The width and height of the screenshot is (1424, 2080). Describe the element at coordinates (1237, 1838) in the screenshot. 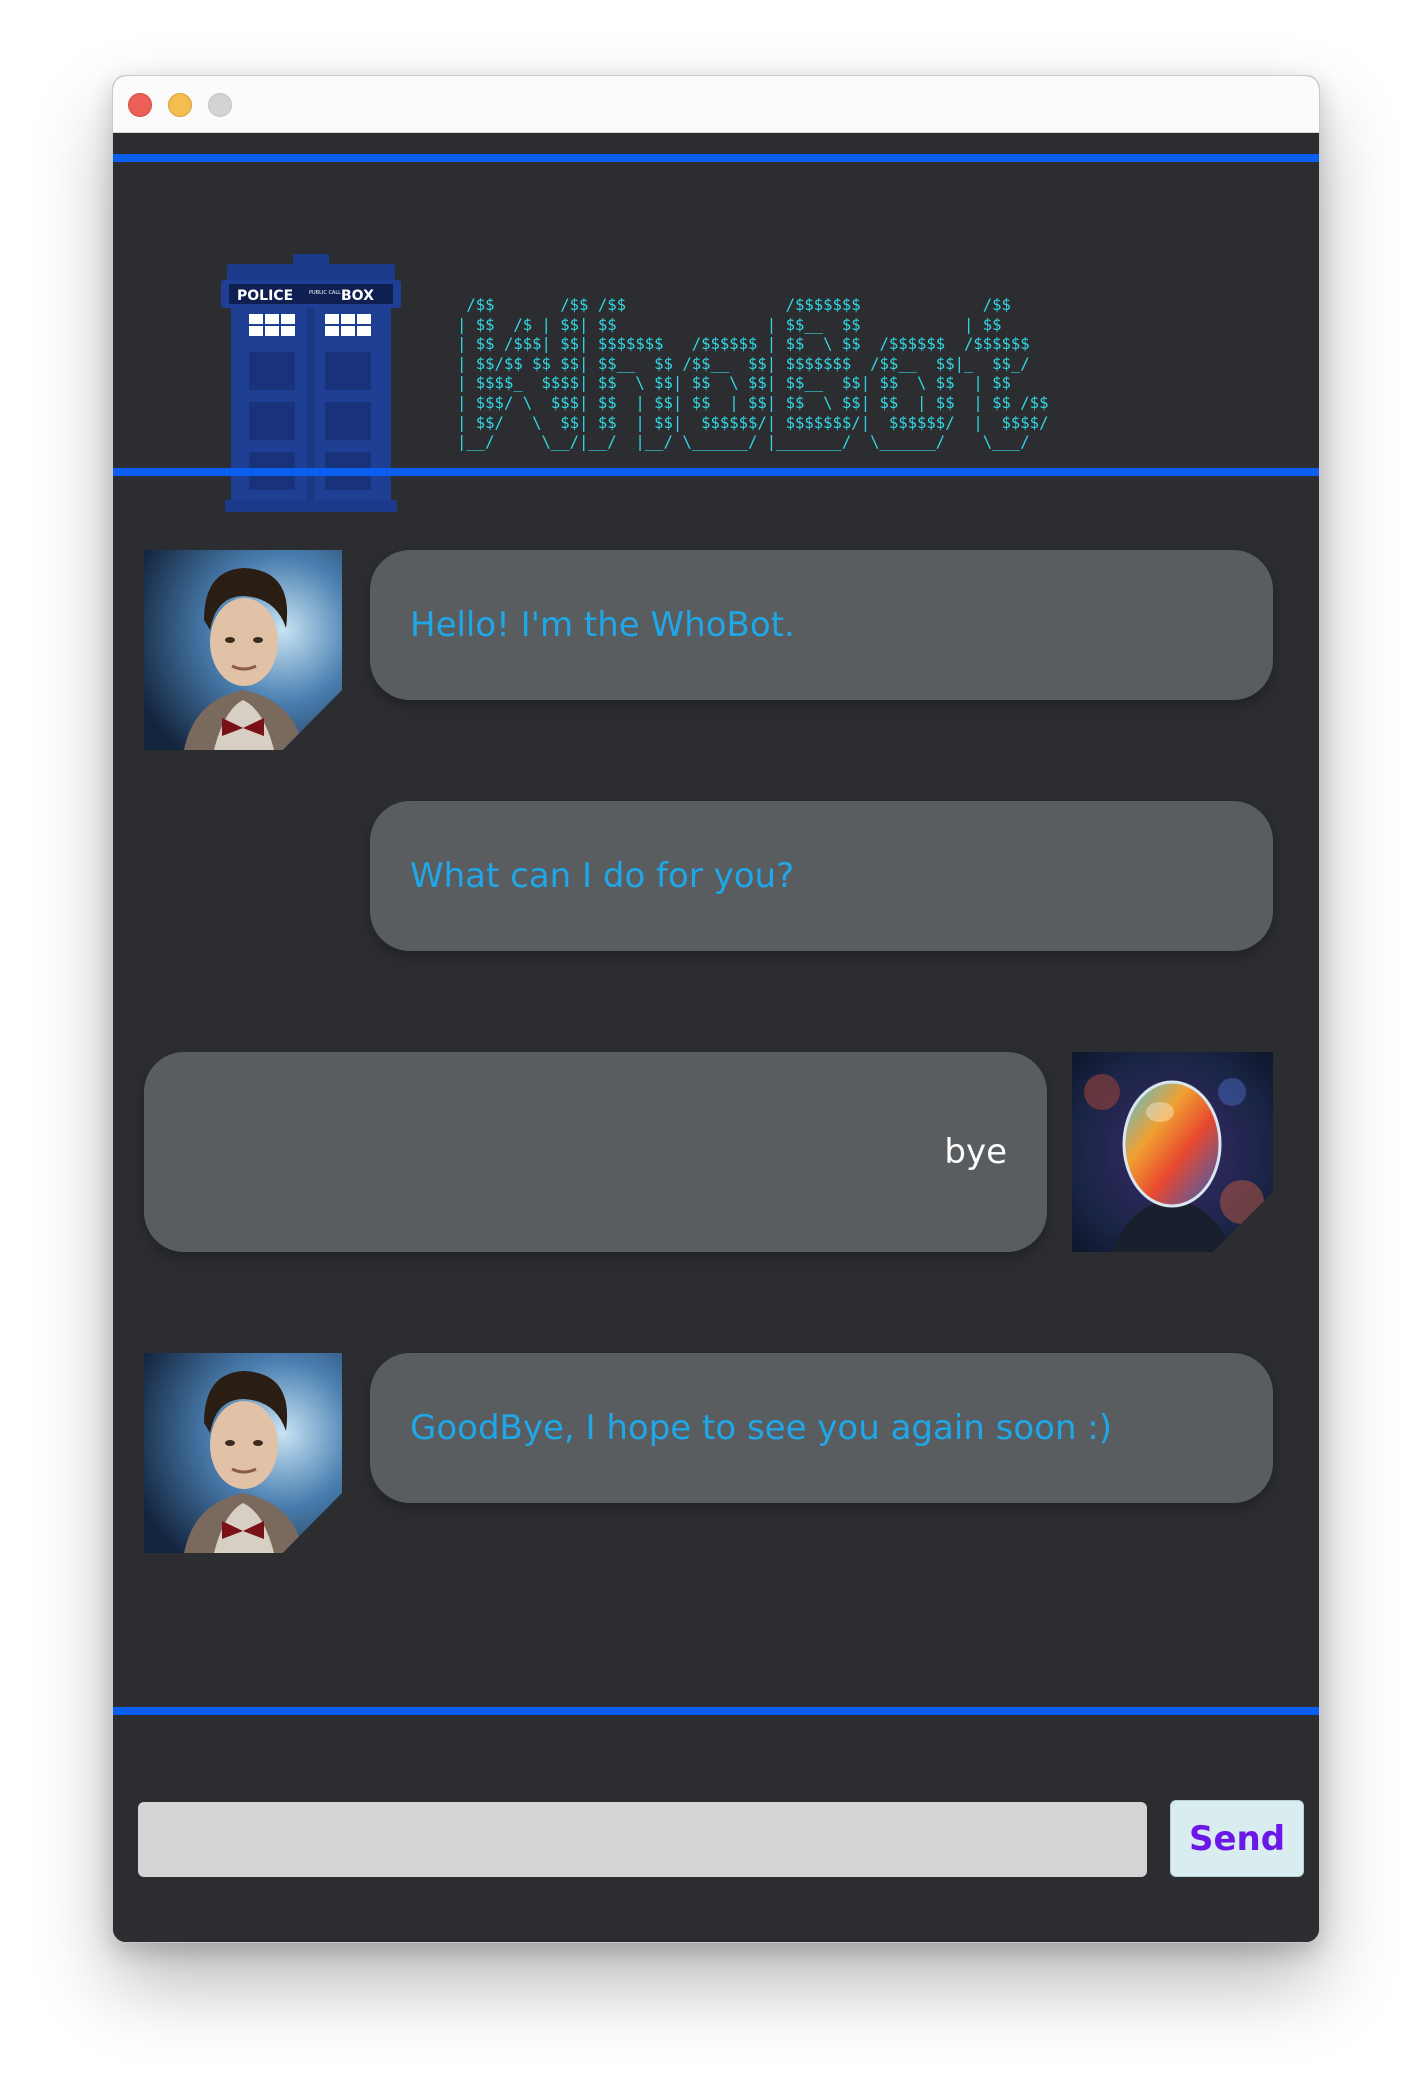

I see `send-button: Send` at that location.